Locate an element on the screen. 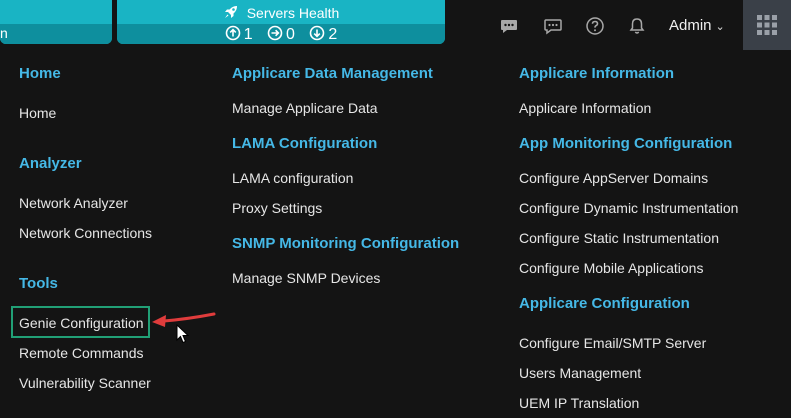 The width and height of the screenshot is (791, 418). top-bar: n Servers Health 1 0 2 Admin ⌄ is located at coordinates (395, 25).